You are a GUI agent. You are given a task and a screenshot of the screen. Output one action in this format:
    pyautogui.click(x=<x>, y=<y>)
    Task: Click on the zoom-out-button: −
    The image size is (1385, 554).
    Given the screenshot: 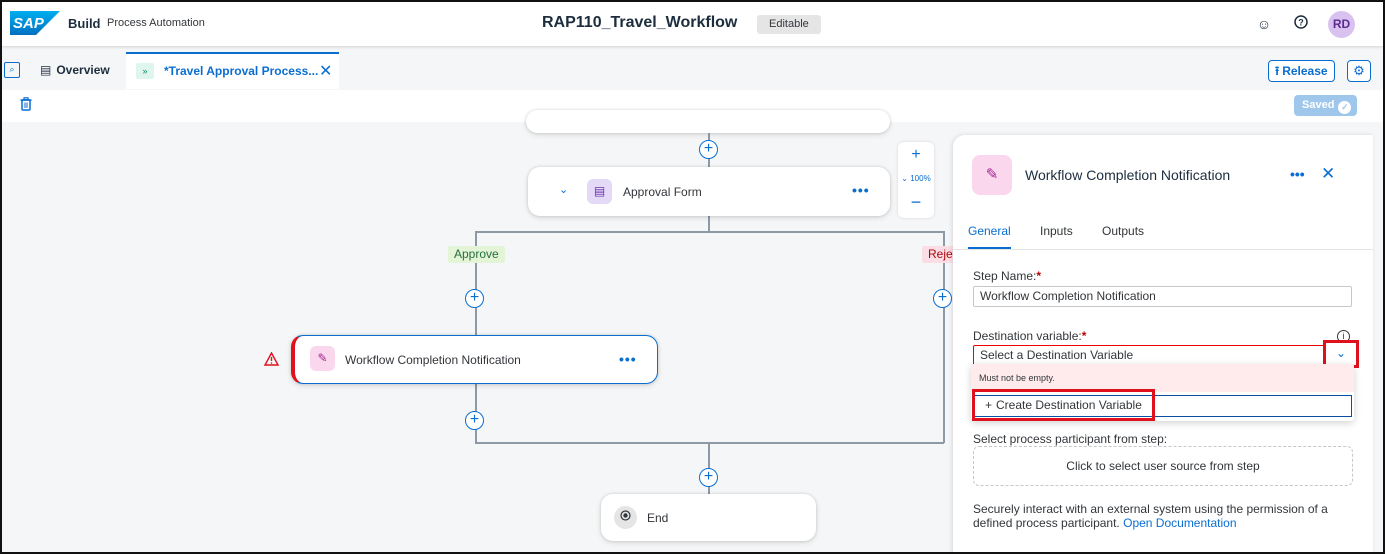 What is the action you would take?
    pyautogui.click(x=916, y=202)
    